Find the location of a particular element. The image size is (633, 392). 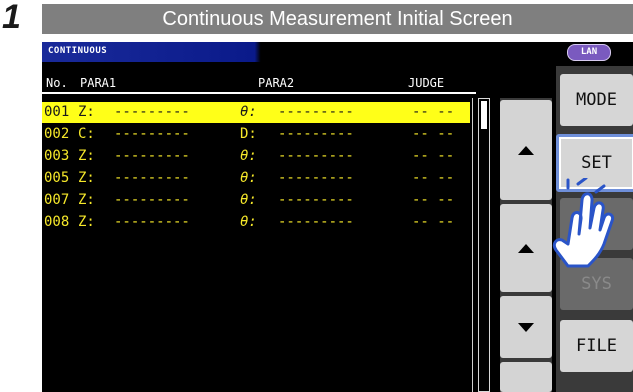

table-row: 005 Z: --------- θ: --------- -- -- is located at coordinates (256, 178).